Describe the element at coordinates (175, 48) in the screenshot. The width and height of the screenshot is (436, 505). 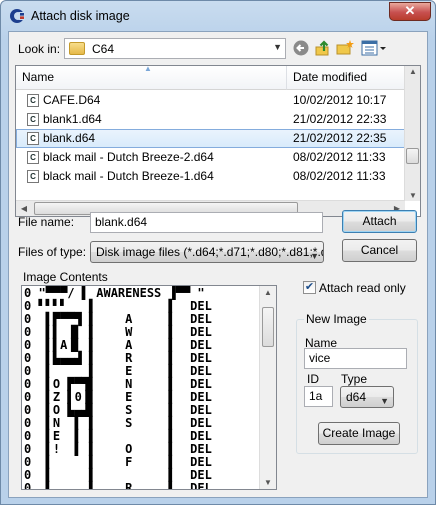
I see `lookin-combobox: C64 ▼` at that location.